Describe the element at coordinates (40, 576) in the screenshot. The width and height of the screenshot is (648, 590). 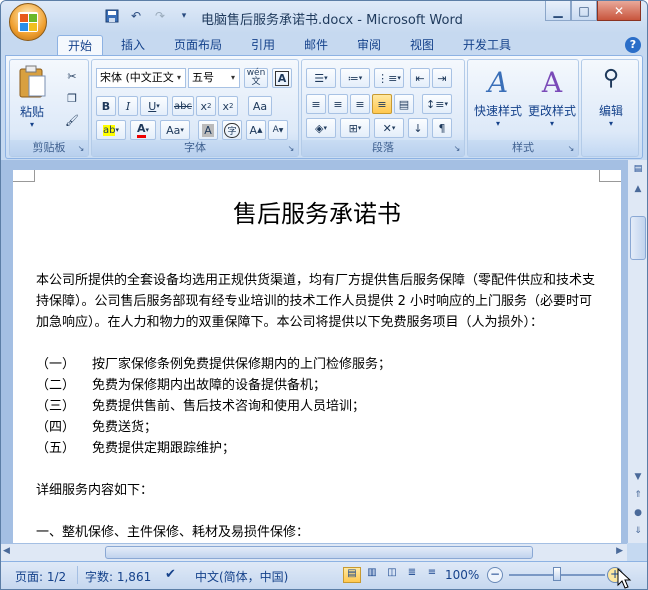
I see `page-count: 页面: 1/2` at that location.